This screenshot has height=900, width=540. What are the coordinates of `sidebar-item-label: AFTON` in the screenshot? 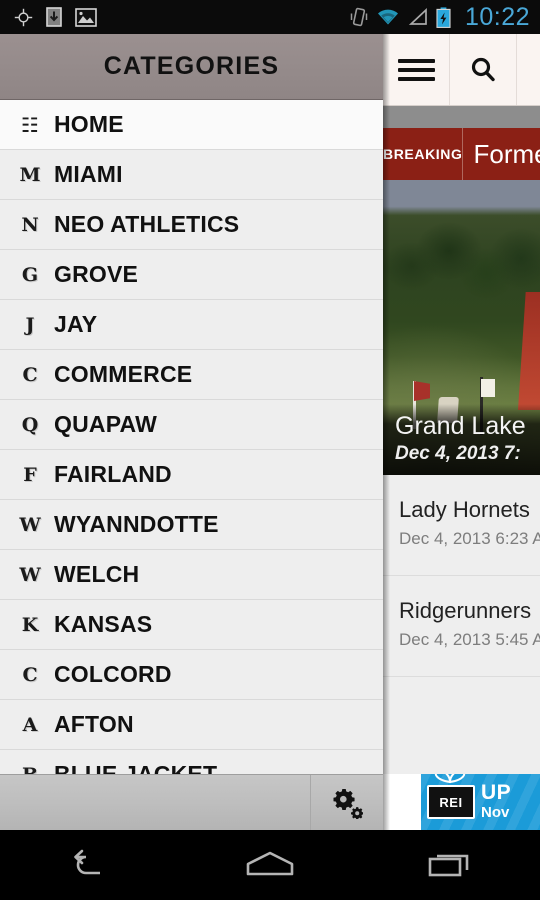 It's located at (94, 724).